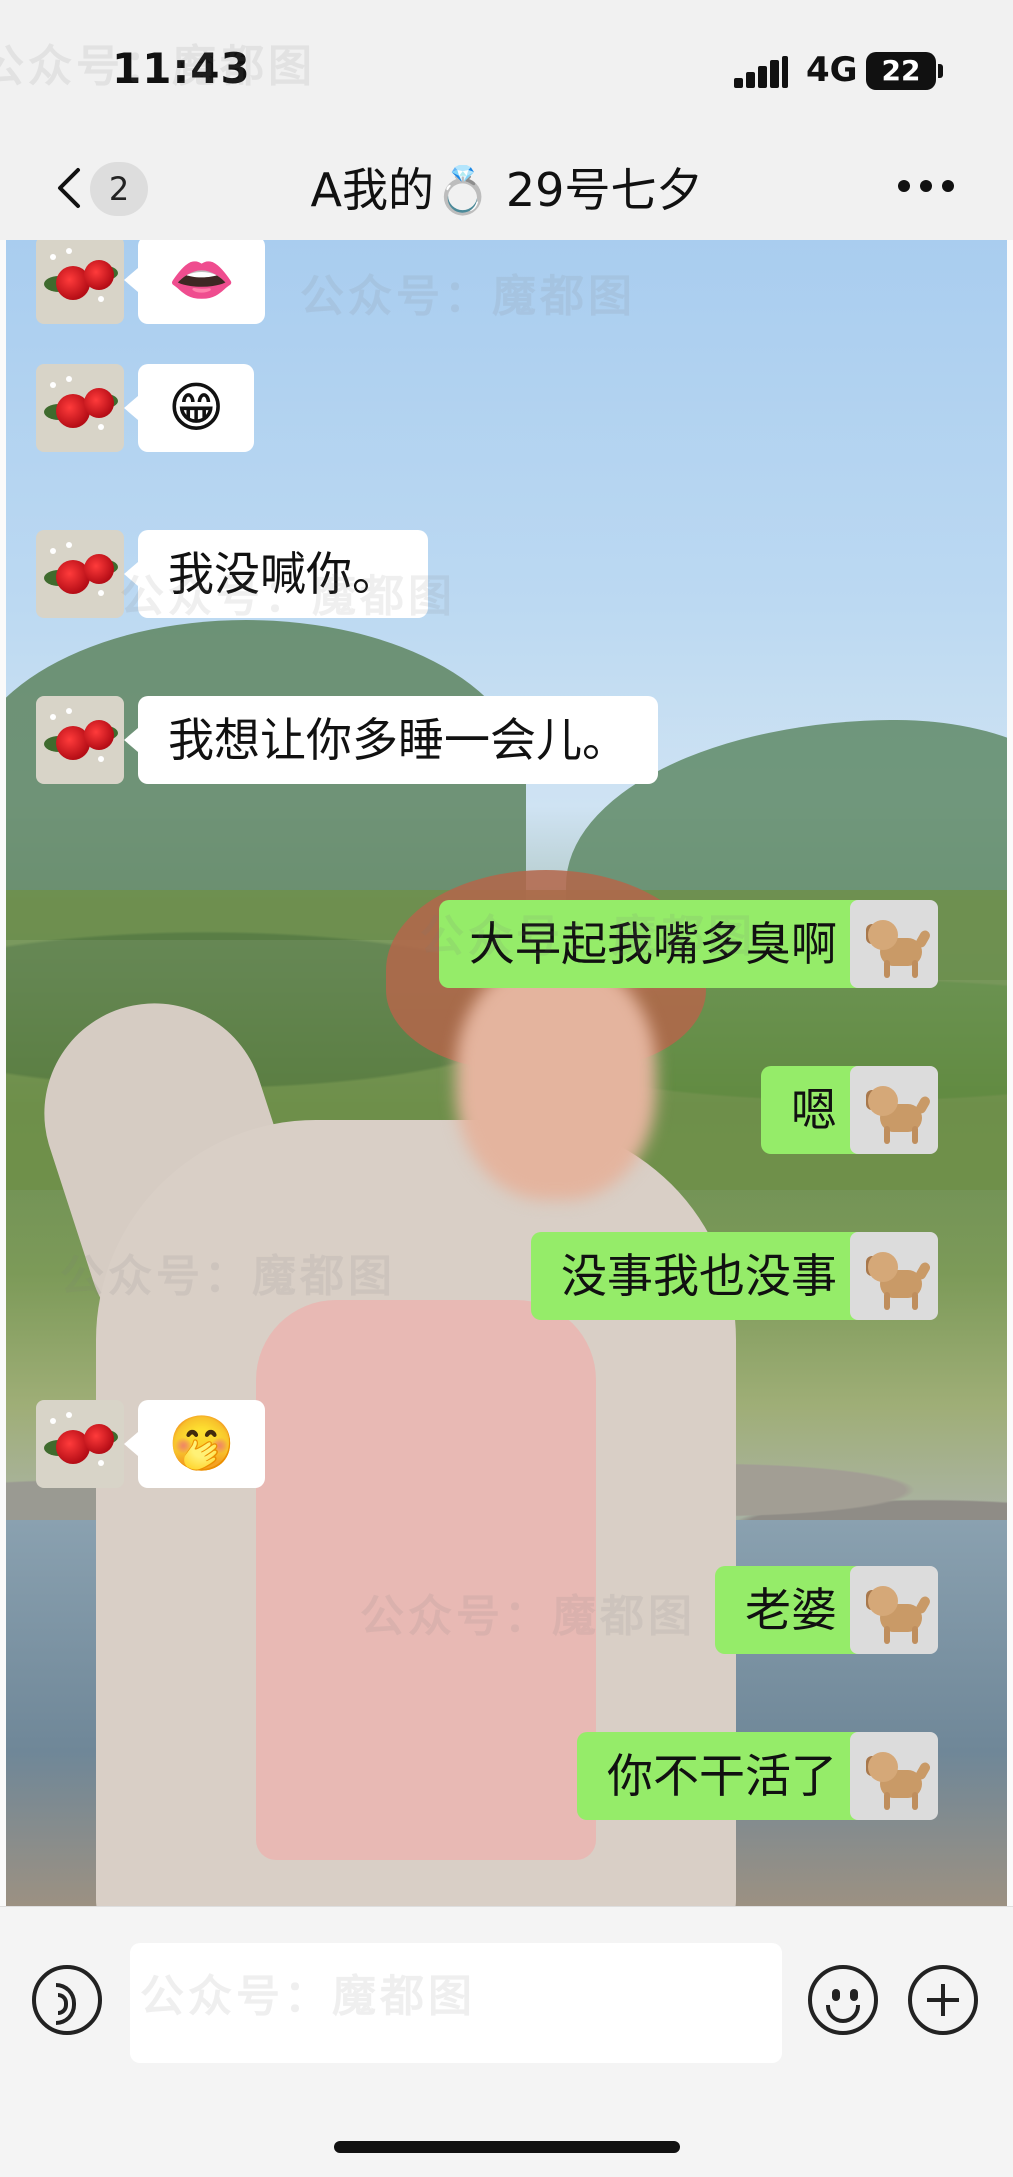 The image size is (1013, 2177). I want to click on emoji-icon, so click(843, 2000).